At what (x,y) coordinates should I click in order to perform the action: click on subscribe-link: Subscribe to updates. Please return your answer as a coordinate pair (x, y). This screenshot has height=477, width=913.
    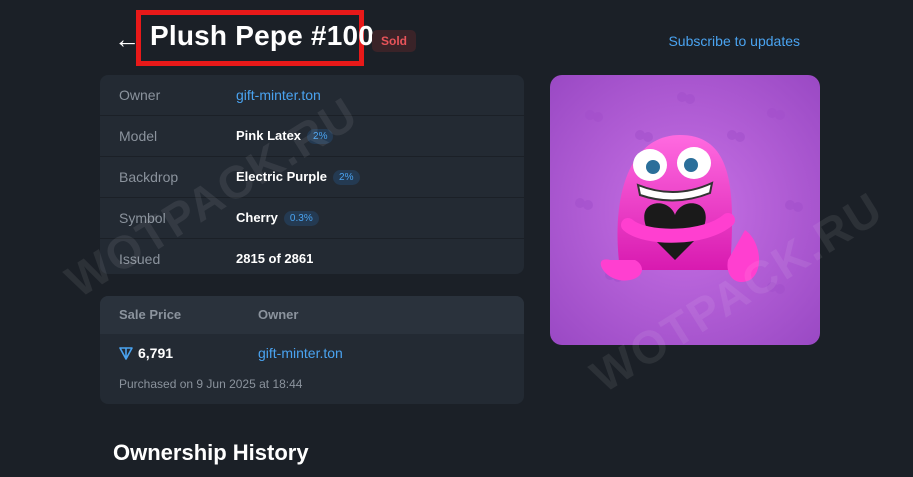
    Looking at the image, I should click on (734, 41).